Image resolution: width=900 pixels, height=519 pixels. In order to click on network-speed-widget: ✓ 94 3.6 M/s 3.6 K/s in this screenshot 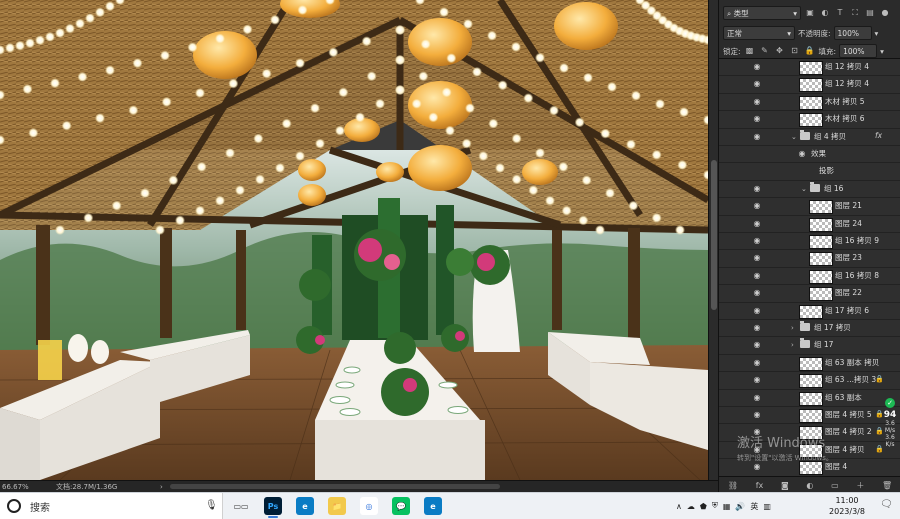, I will do `click(890, 438)`.